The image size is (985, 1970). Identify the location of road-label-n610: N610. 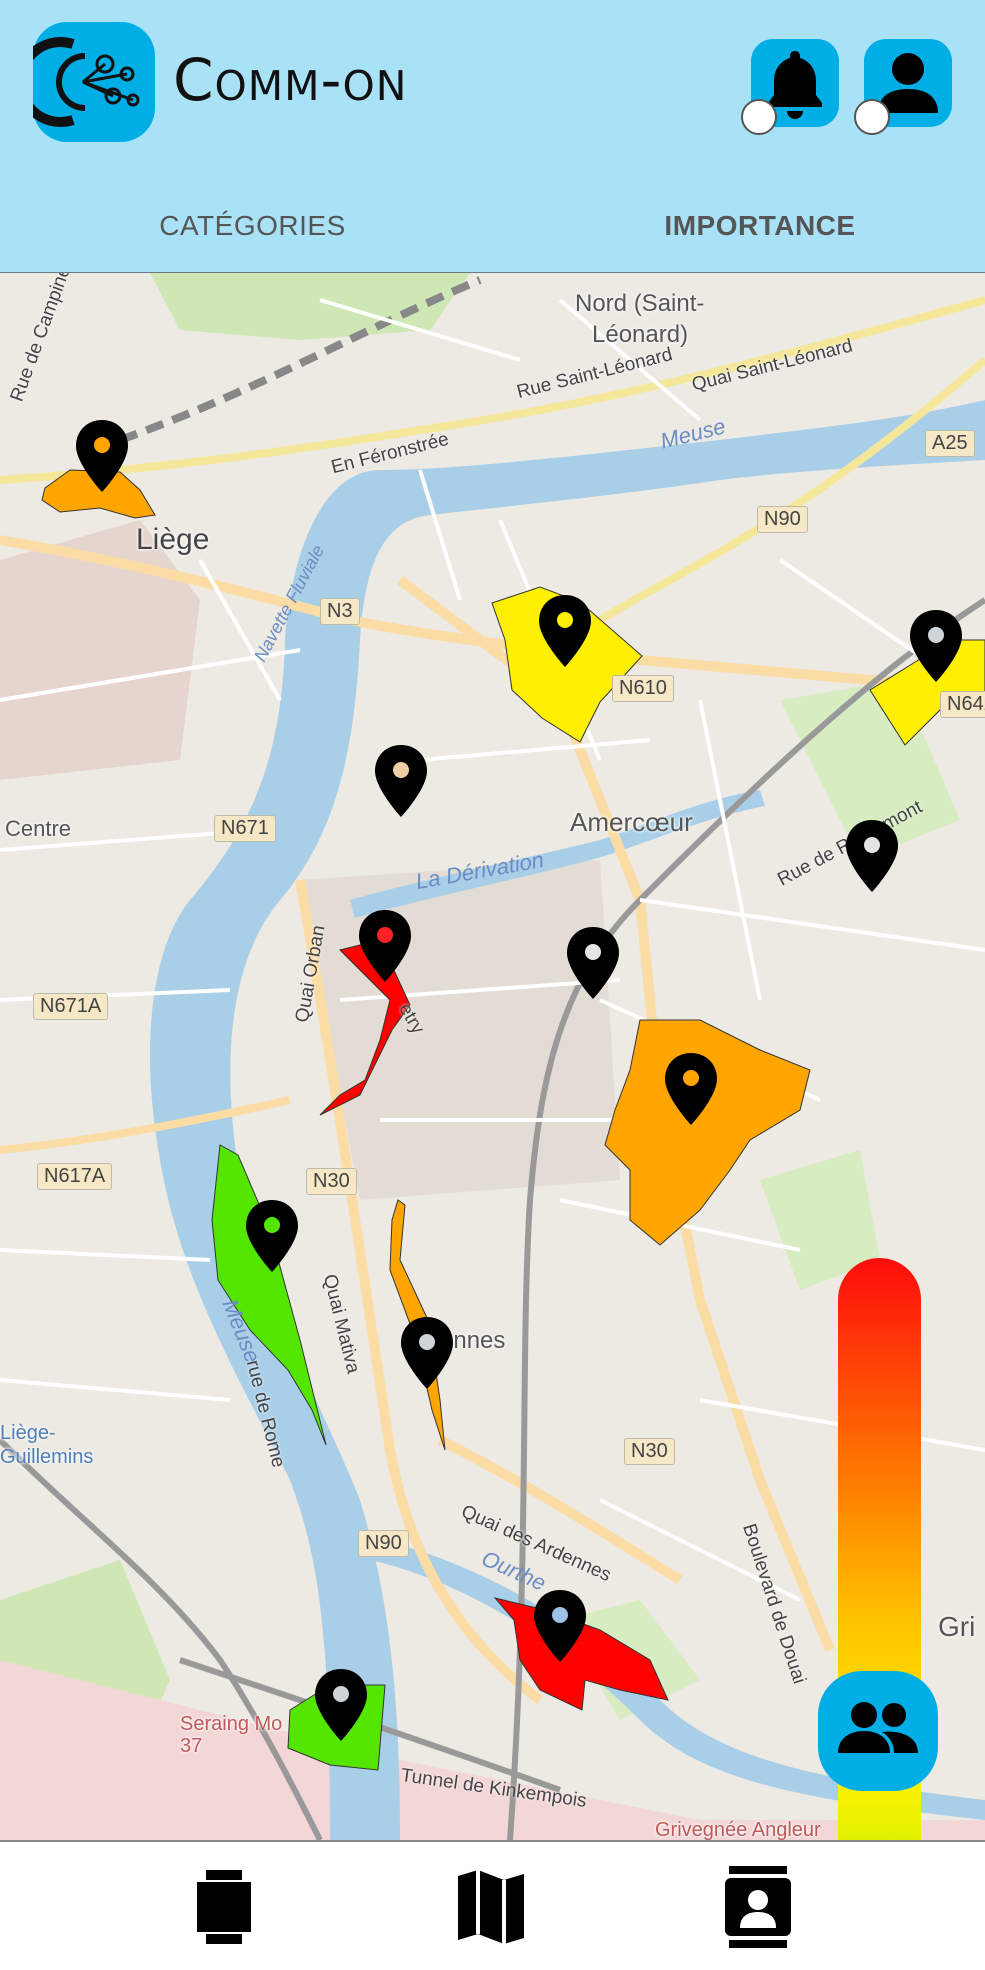
(643, 688).